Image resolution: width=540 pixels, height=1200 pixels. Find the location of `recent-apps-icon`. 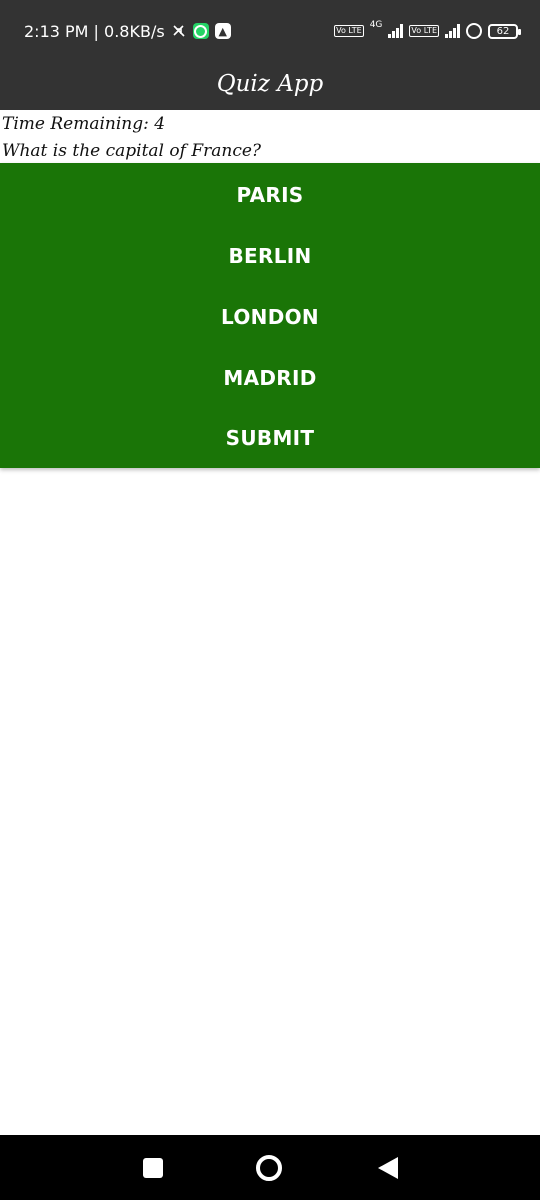

recent-apps-icon is located at coordinates (153, 1168).